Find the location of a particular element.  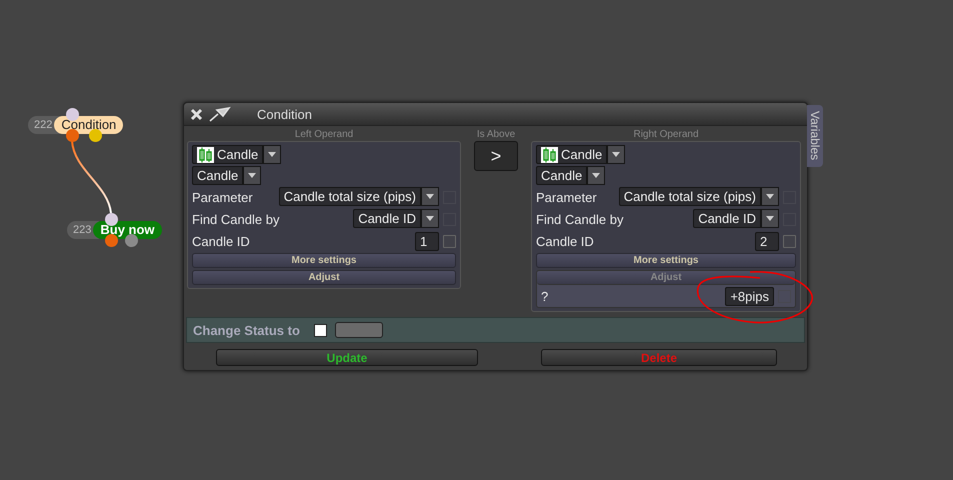

status-label: Change Status to is located at coordinates (246, 330).